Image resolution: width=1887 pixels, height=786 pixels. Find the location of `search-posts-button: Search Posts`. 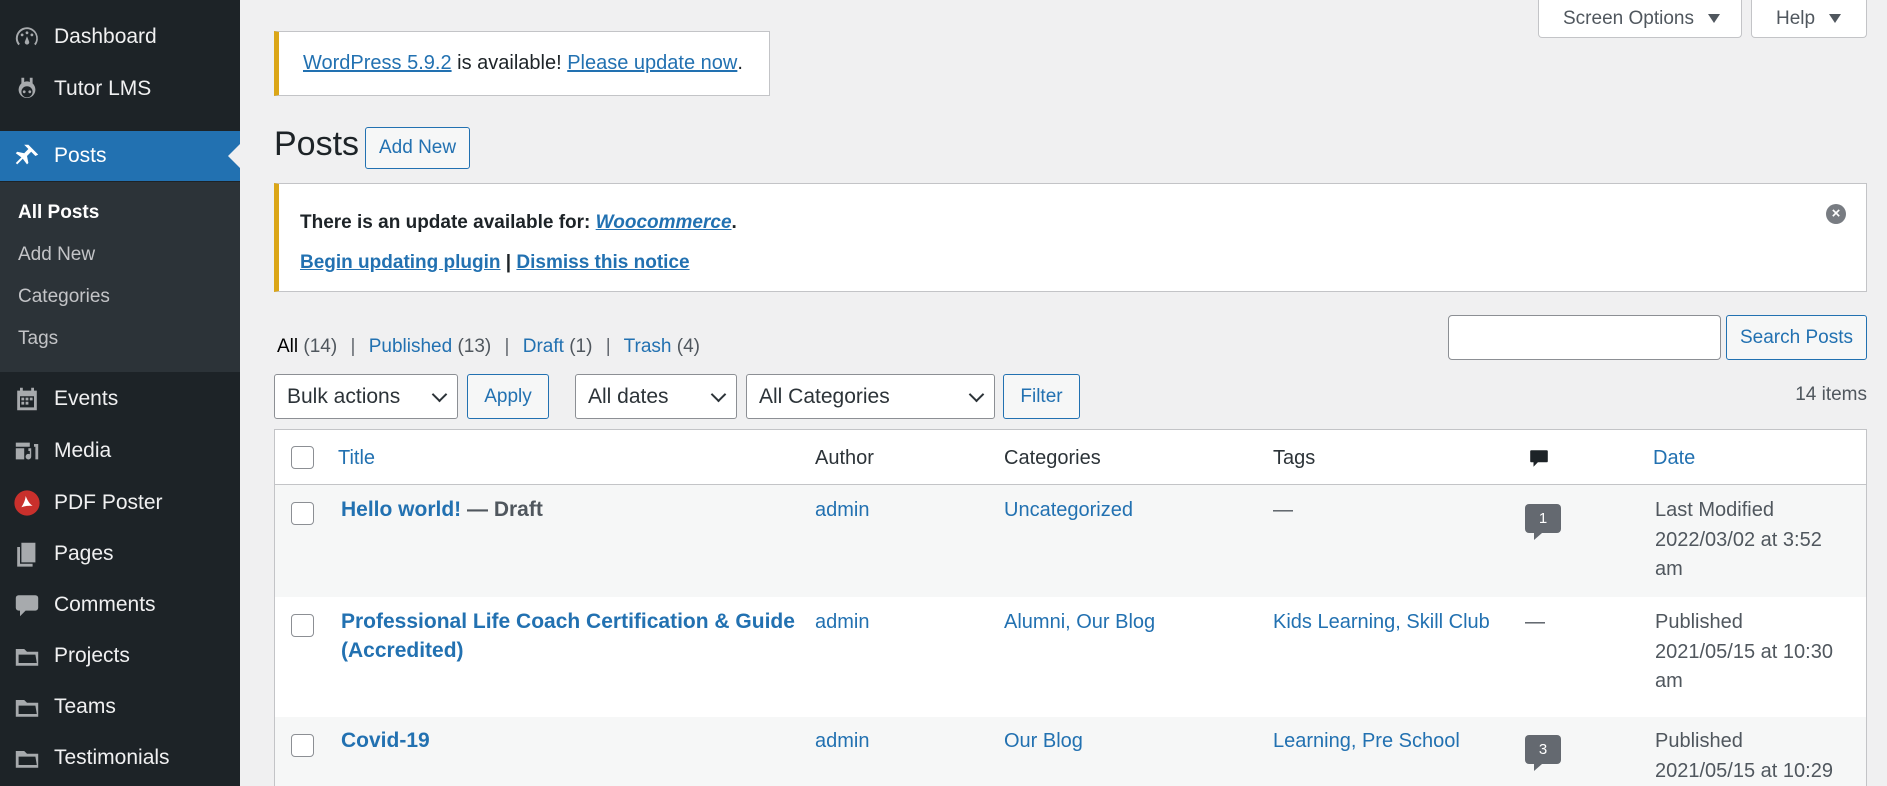

search-posts-button: Search Posts is located at coordinates (1796, 337).